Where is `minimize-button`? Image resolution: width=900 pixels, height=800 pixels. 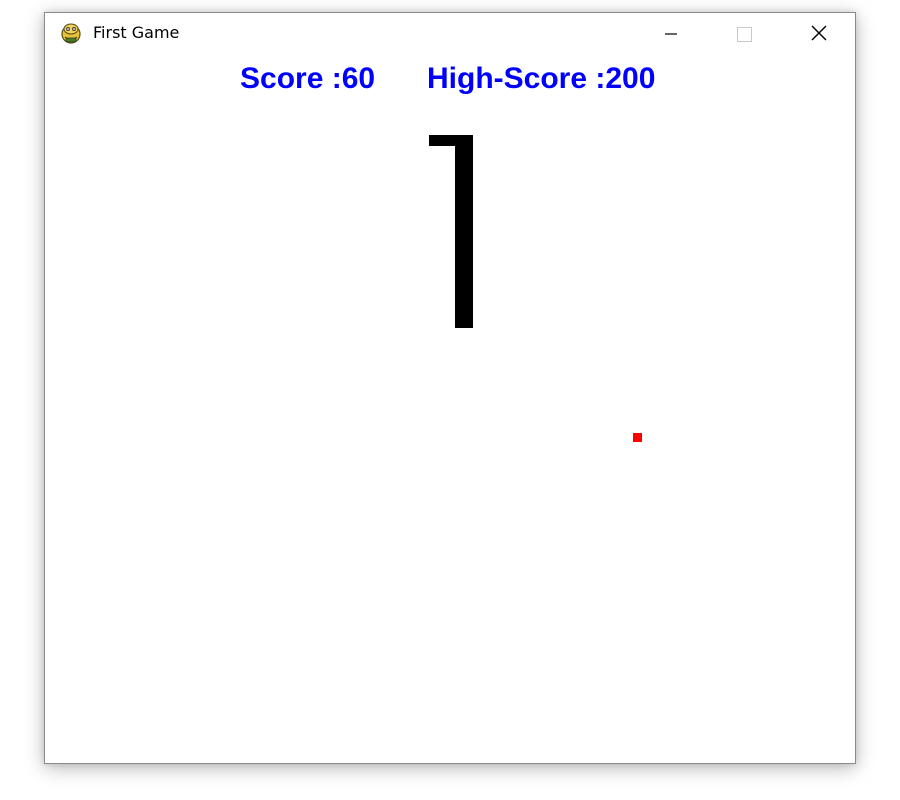
minimize-button is located at coordinates (671, 33).